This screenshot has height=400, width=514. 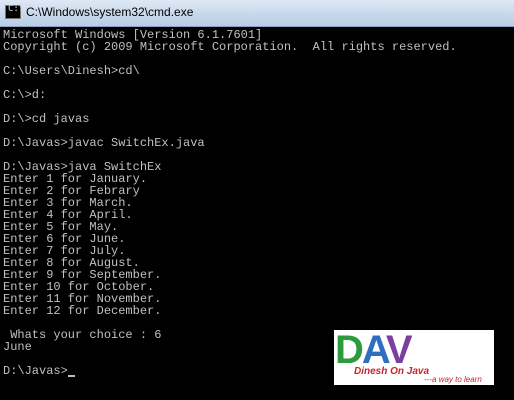 What do you see at coordinates (25, 95) in the screenshot?
I see `console-line: C:\>d:` at bounding box center [25, 95].